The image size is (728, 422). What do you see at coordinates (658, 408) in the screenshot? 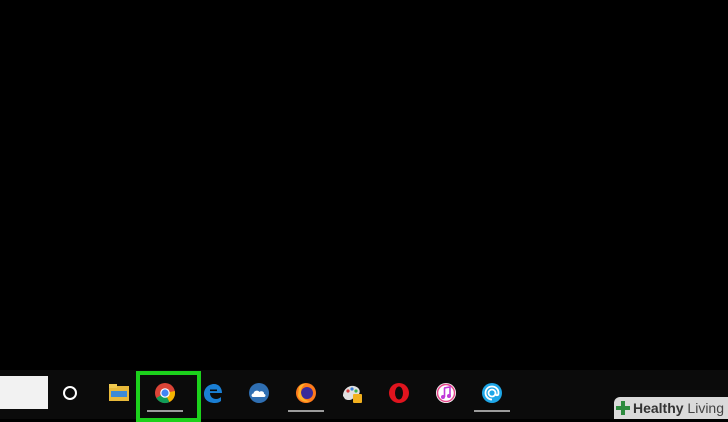
I see `watermark-brand-bold: Healthy` at bounding box center [658, 408].